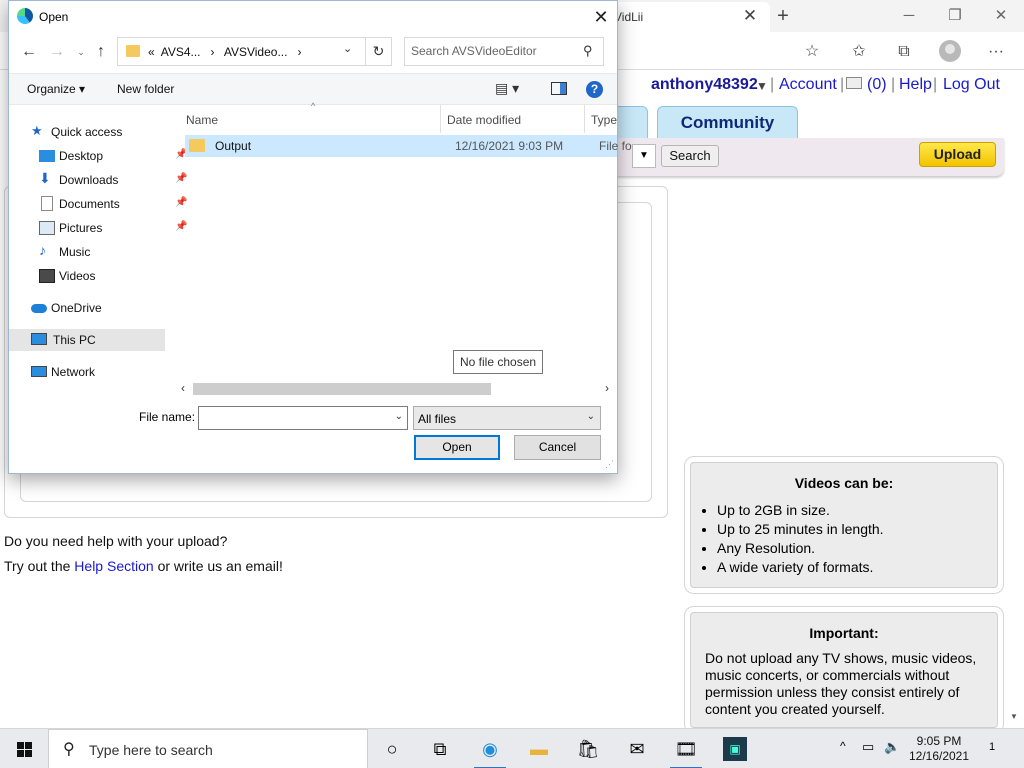 Image resolution: width=1024 pixels, height=768 pixels. What do you see at coordinates (42, 250) in the screenshot?
I see `music-note-icon: ♪` at bounding box center [42, 250].